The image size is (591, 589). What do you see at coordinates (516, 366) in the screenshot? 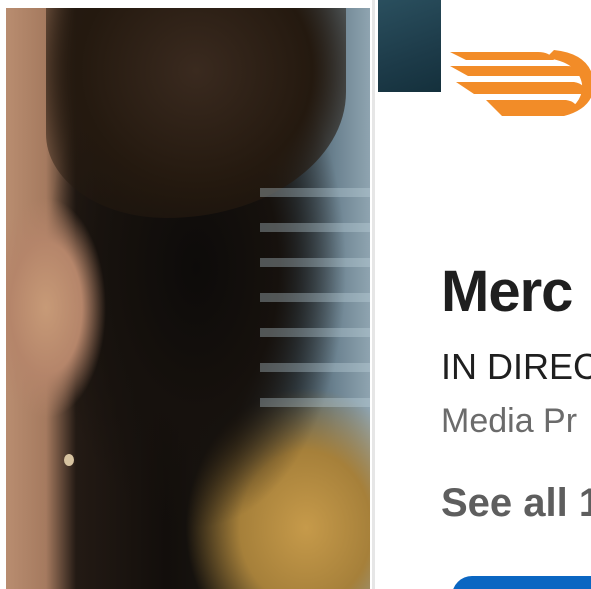
I see `company-status: IN DIREC` at bounding box center [516, 366].